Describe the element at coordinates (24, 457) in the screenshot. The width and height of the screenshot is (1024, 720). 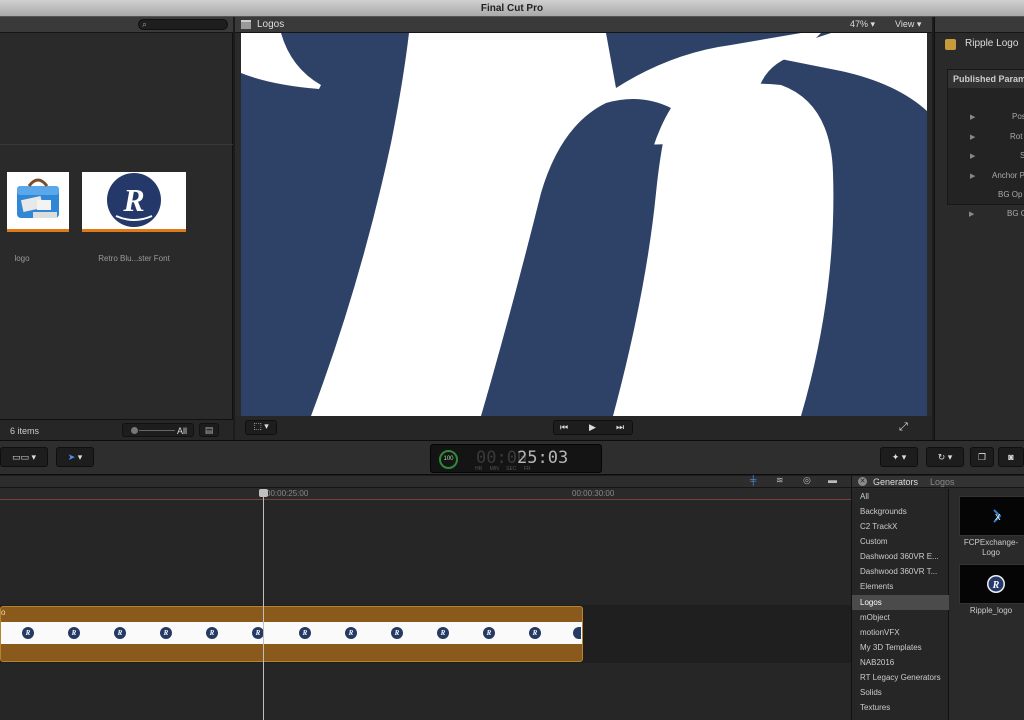
I see `edit-mode-button: ▭▭ ▾` at that location.